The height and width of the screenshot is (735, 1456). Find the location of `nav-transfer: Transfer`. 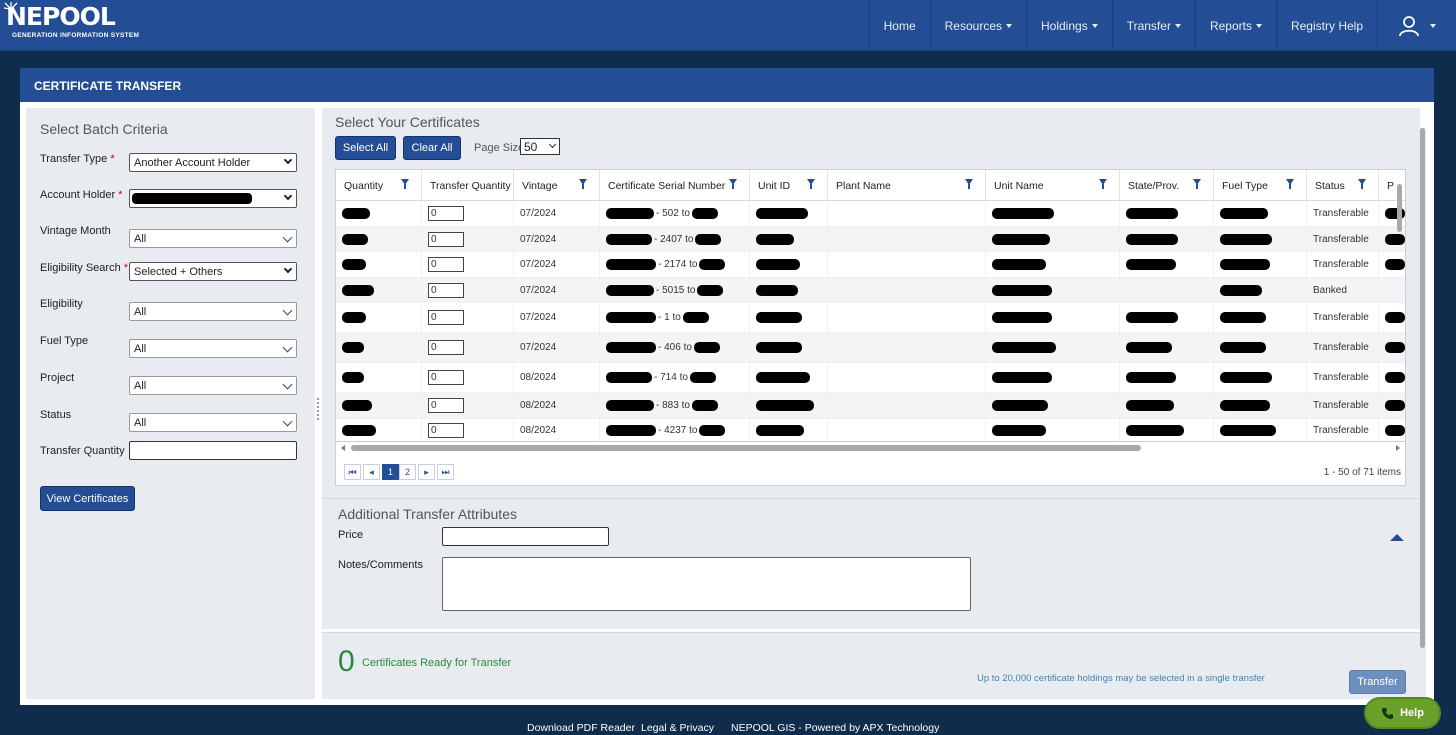

nav-transfer: Transfer is located at coordinates (1153, 25).